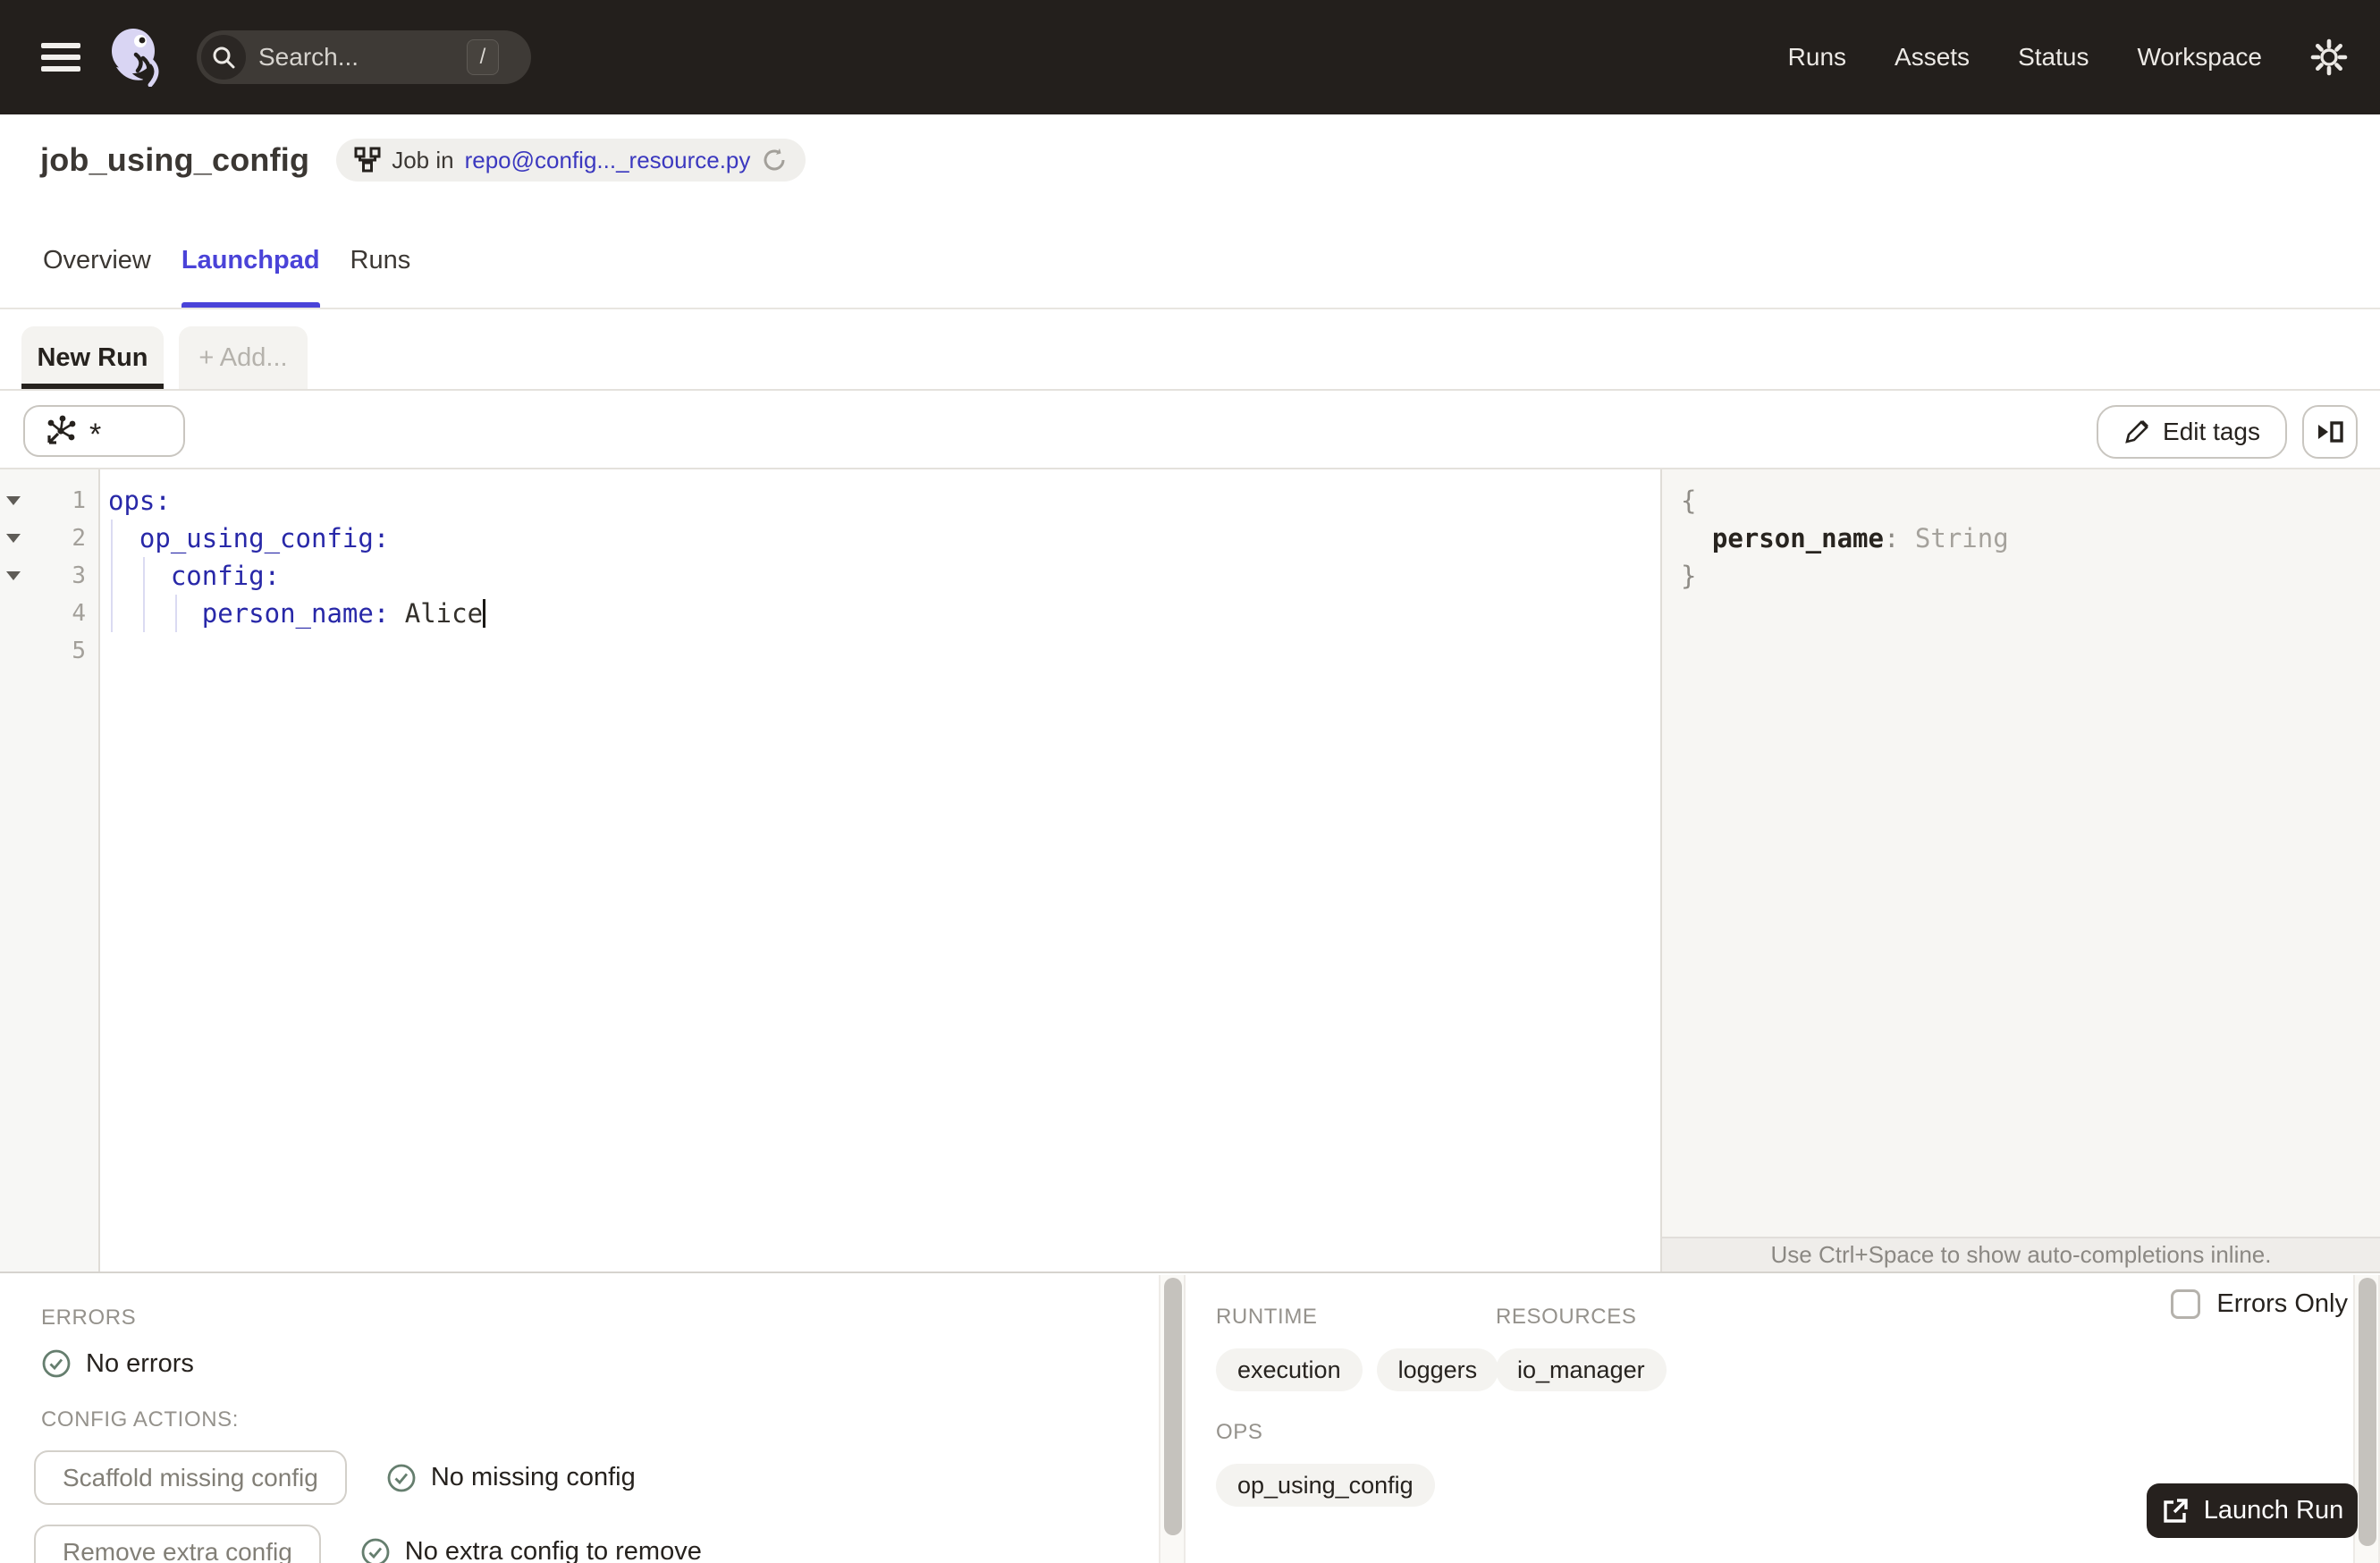 Image resolution: width=2380 pixels, height=1563 pixels. Describe the element at coordinates (1289, 1369) in the screenshot. I see `runtime-tag-execution: execution` at that location.